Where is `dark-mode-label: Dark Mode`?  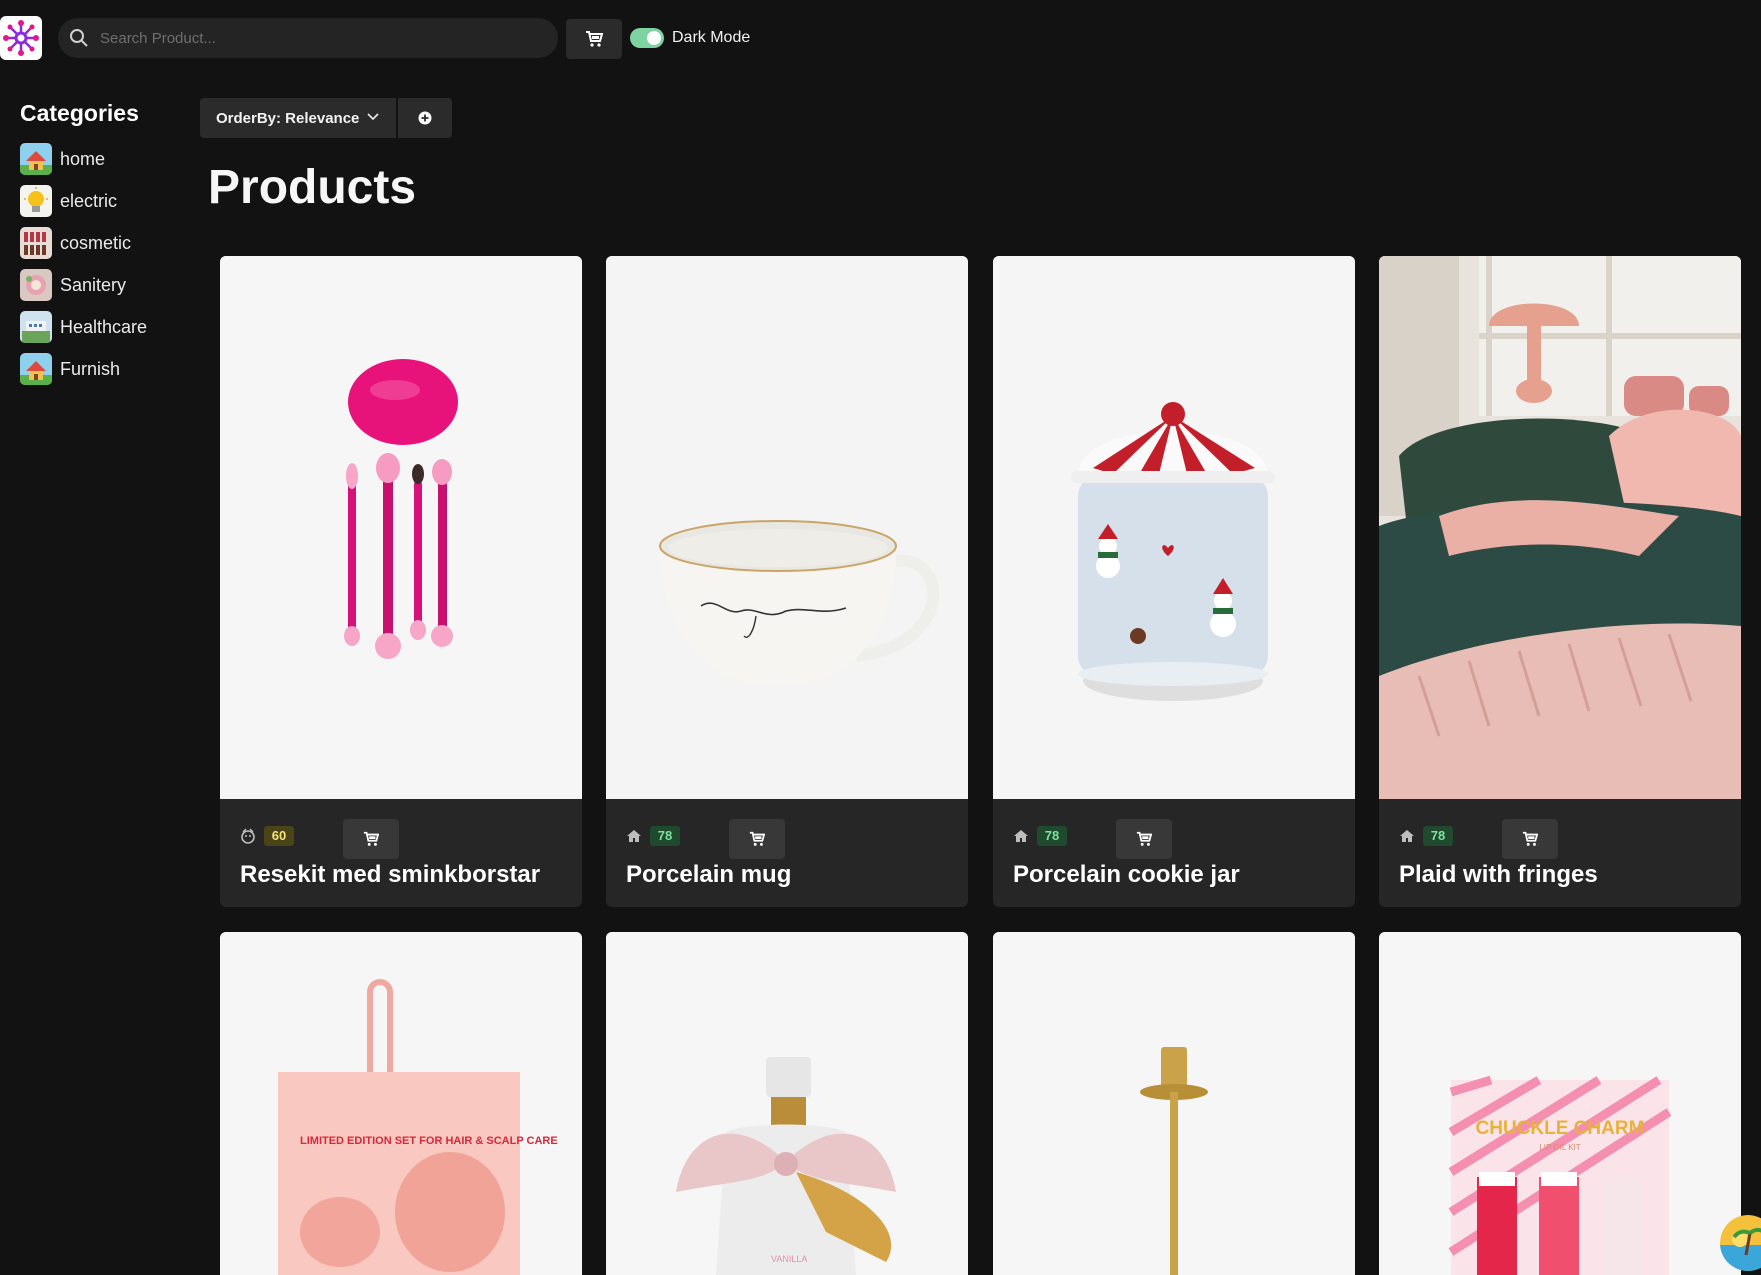 dark-mode-label: Dark Mode is located at coordinates (711, 37).